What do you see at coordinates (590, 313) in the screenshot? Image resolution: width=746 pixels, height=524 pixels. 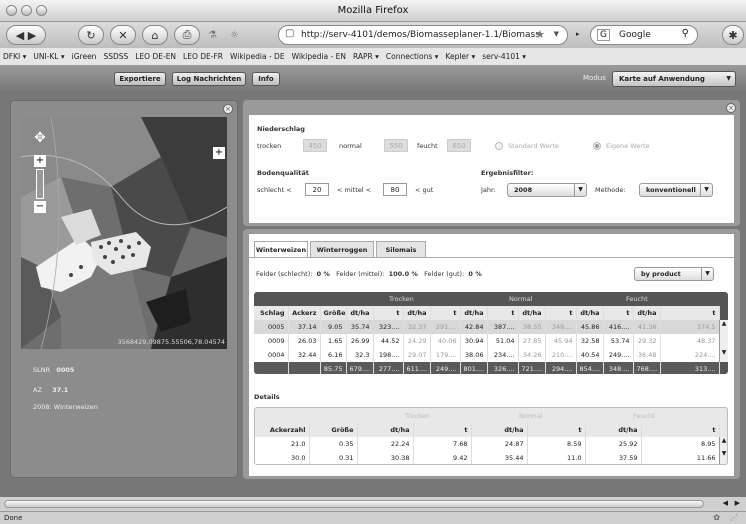 I see `col-feucht-dtha-1: dt/ha` at bounding box center [590, 313].